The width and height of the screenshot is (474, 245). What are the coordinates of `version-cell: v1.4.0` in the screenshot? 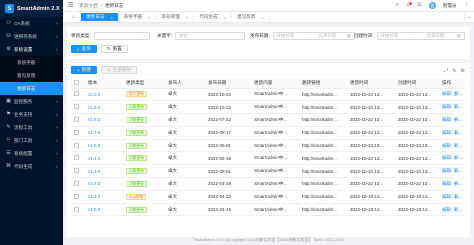 It's located at (104, 158).